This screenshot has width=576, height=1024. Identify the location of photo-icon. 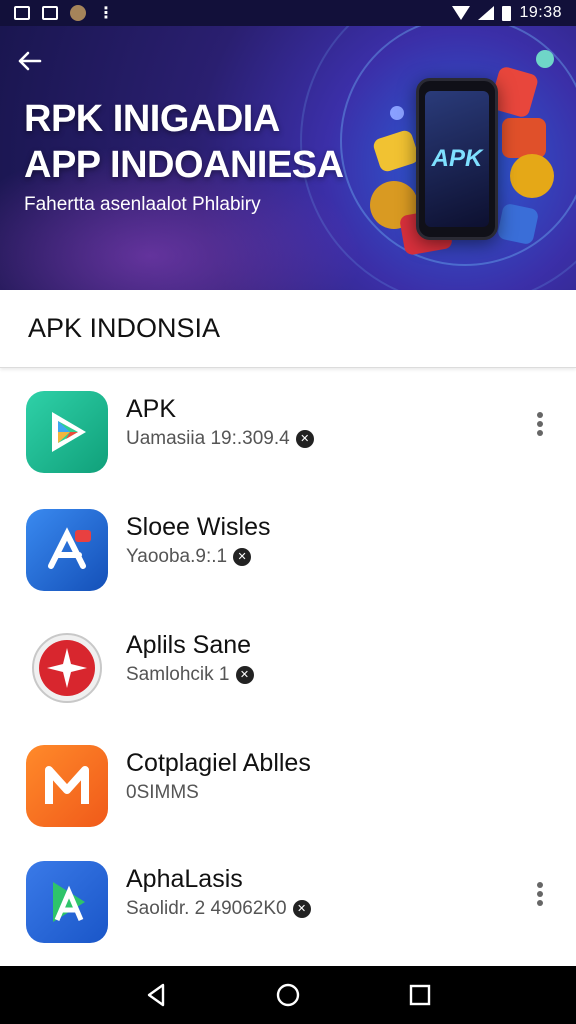
(50, 13).